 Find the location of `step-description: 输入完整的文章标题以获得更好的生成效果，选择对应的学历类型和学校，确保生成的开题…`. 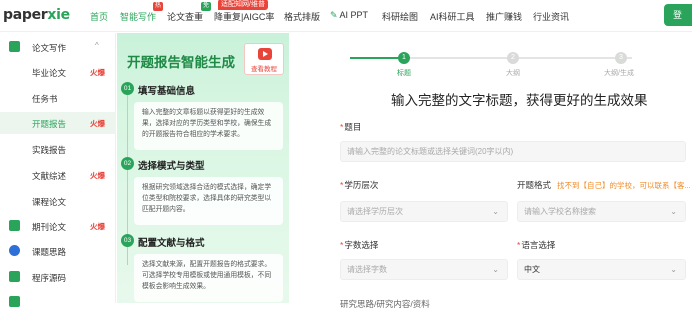

step-description: 输入完整的文章标题以获得更好的生成效果，选择对应的学历类型和学校，确保生成的开题… is located at coordinates (208, 126).